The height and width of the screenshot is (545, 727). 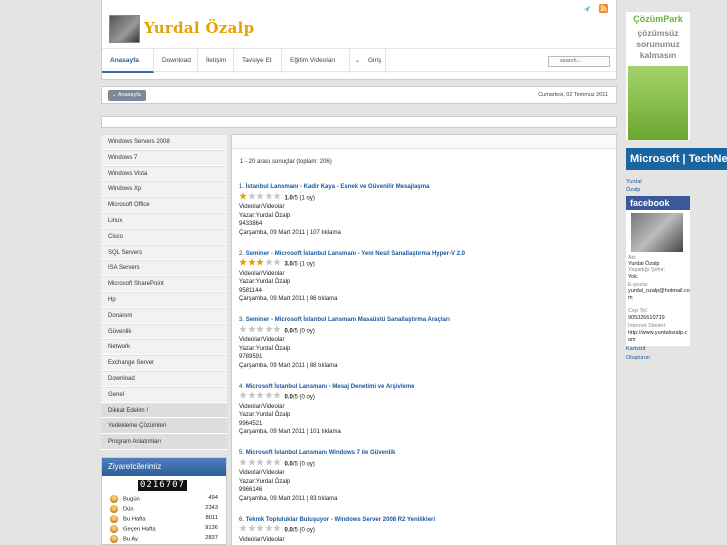 What do you see at coordinates (676, 159) in the screenshot?
I see `microsoft-technet-banner: Microsoft | TechNet` at bounding box center [676, 159].